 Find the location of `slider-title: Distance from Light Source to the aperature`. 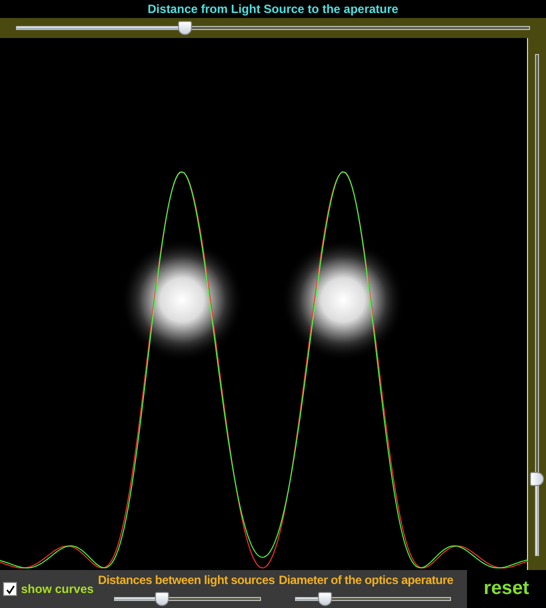

slider-title: Distance from Light Source to the aperature is located at coordinates (273, 9).